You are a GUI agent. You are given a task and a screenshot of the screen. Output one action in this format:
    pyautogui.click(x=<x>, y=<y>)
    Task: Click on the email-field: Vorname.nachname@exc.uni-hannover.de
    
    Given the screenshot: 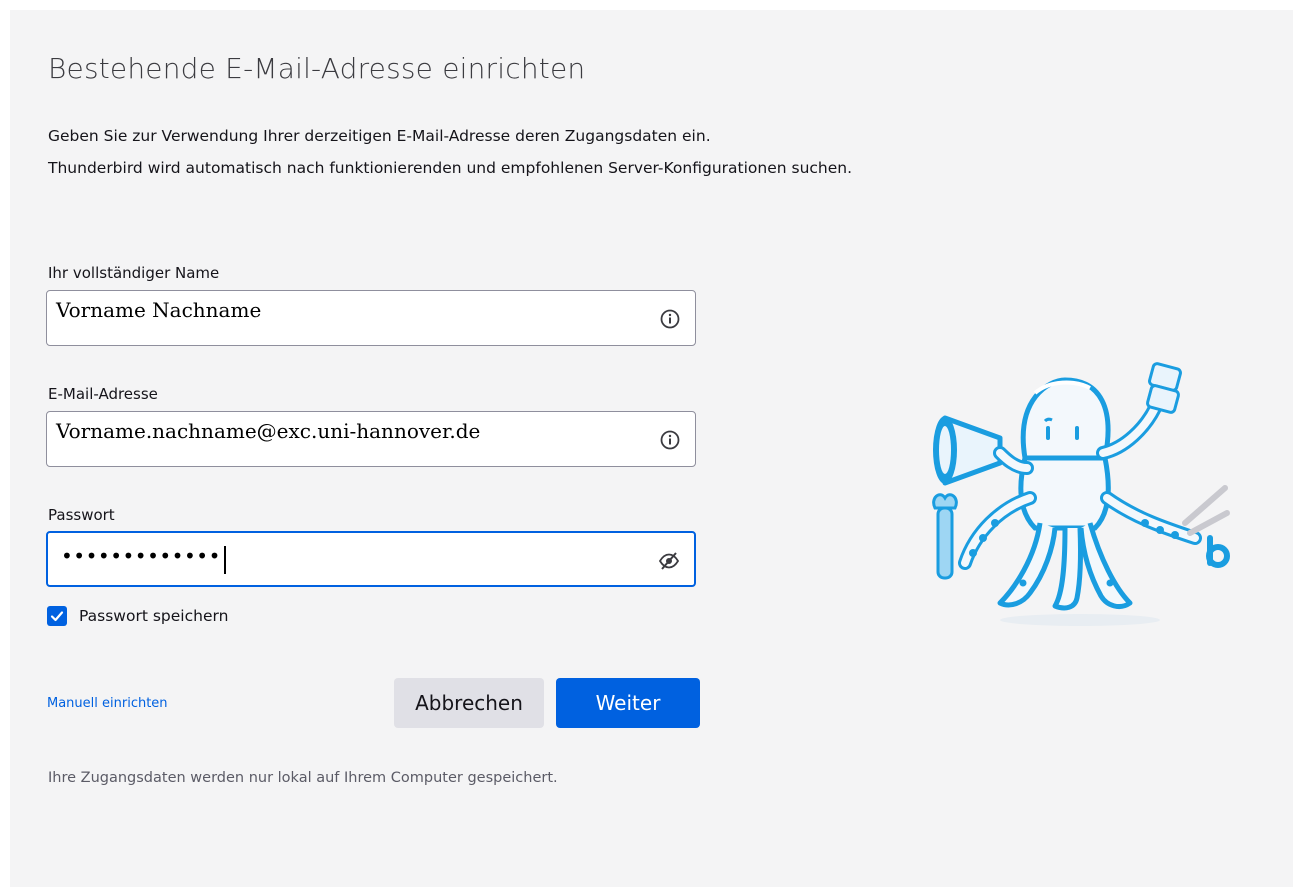 What is the action you would take?
    pyautogui.click(x=371, y=439)
    